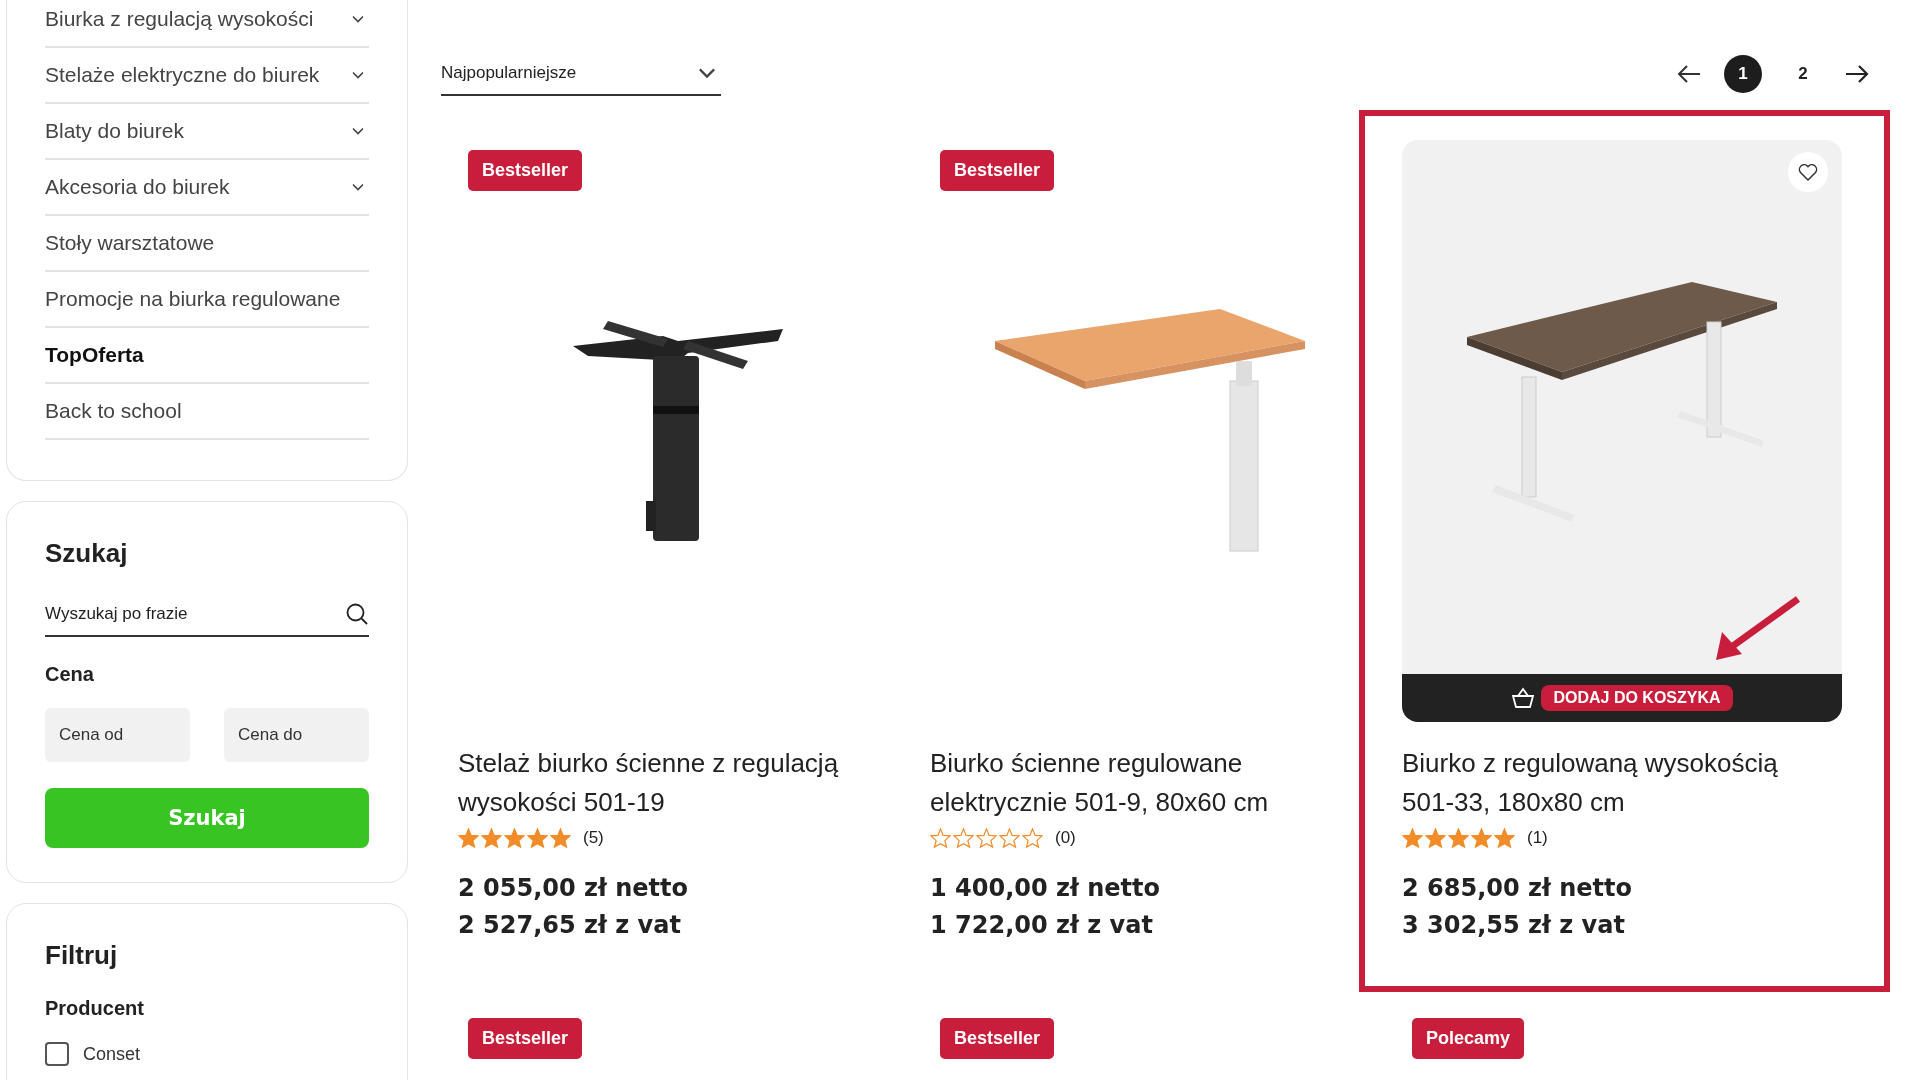 Image resolution: width=1920 pixels, height=1080 pixels. What do you see at coordinates (117, 735) in the screenshot?
I see `price-from-field: Cena od` at bounding box center [117, 735].